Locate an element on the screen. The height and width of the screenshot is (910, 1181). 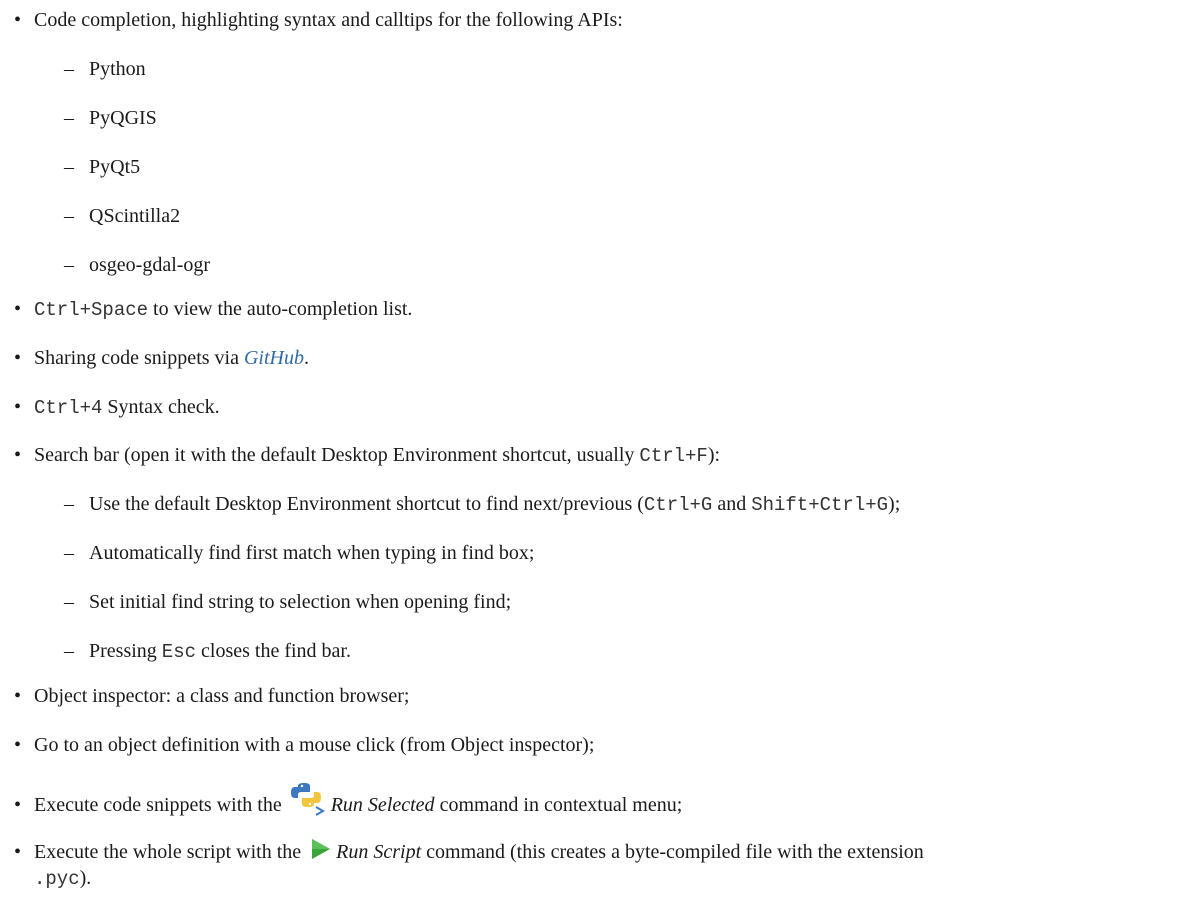
shortcut-ctrl4: Ctrl+4 is located at coordinates (68, 408).